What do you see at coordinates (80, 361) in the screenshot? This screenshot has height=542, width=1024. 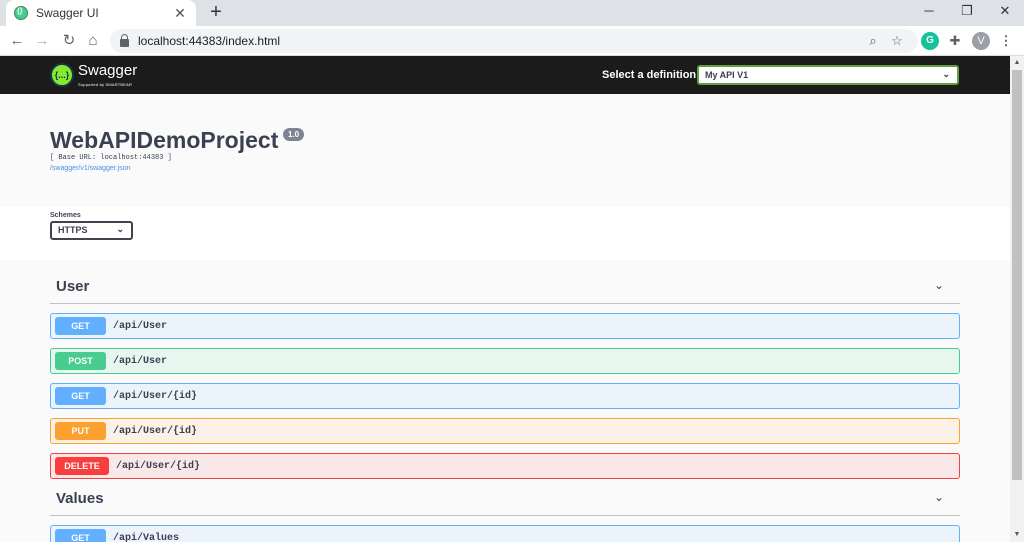 I see `method-badge: POST` at bounding box center [80, 361].